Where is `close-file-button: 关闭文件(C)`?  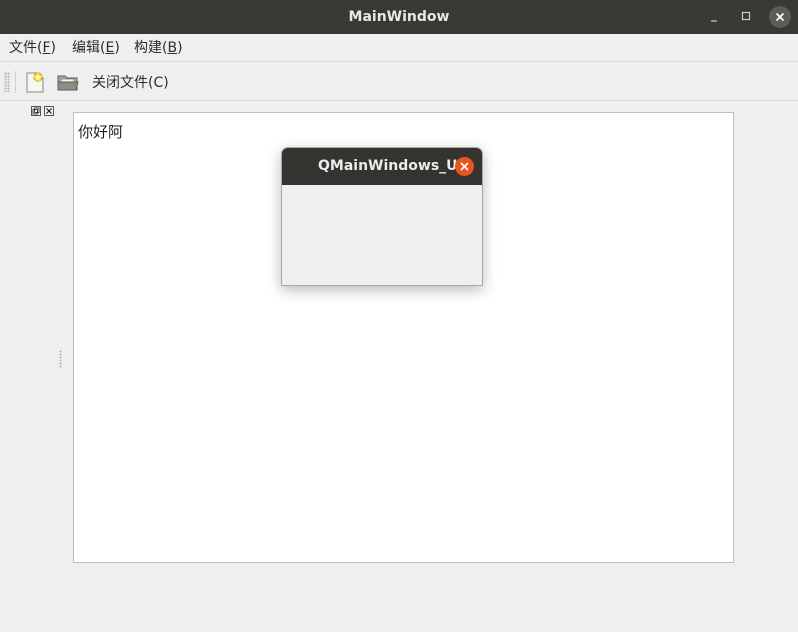 close-file-button: 关闭文件(C) is located at coordinates (130, 82).